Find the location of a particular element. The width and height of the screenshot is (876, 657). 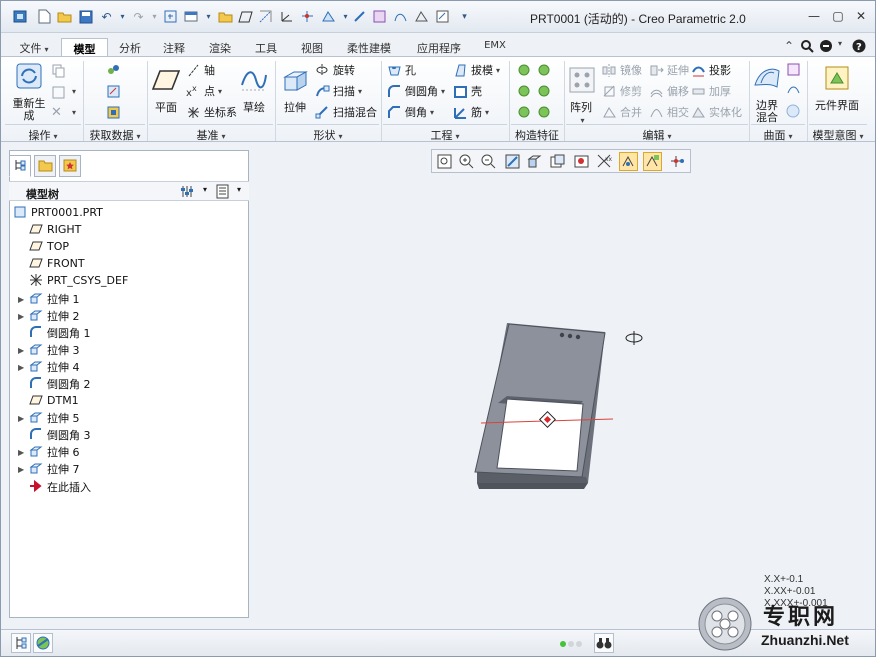

csys-quick-icon is located at coordinates (286, 16).